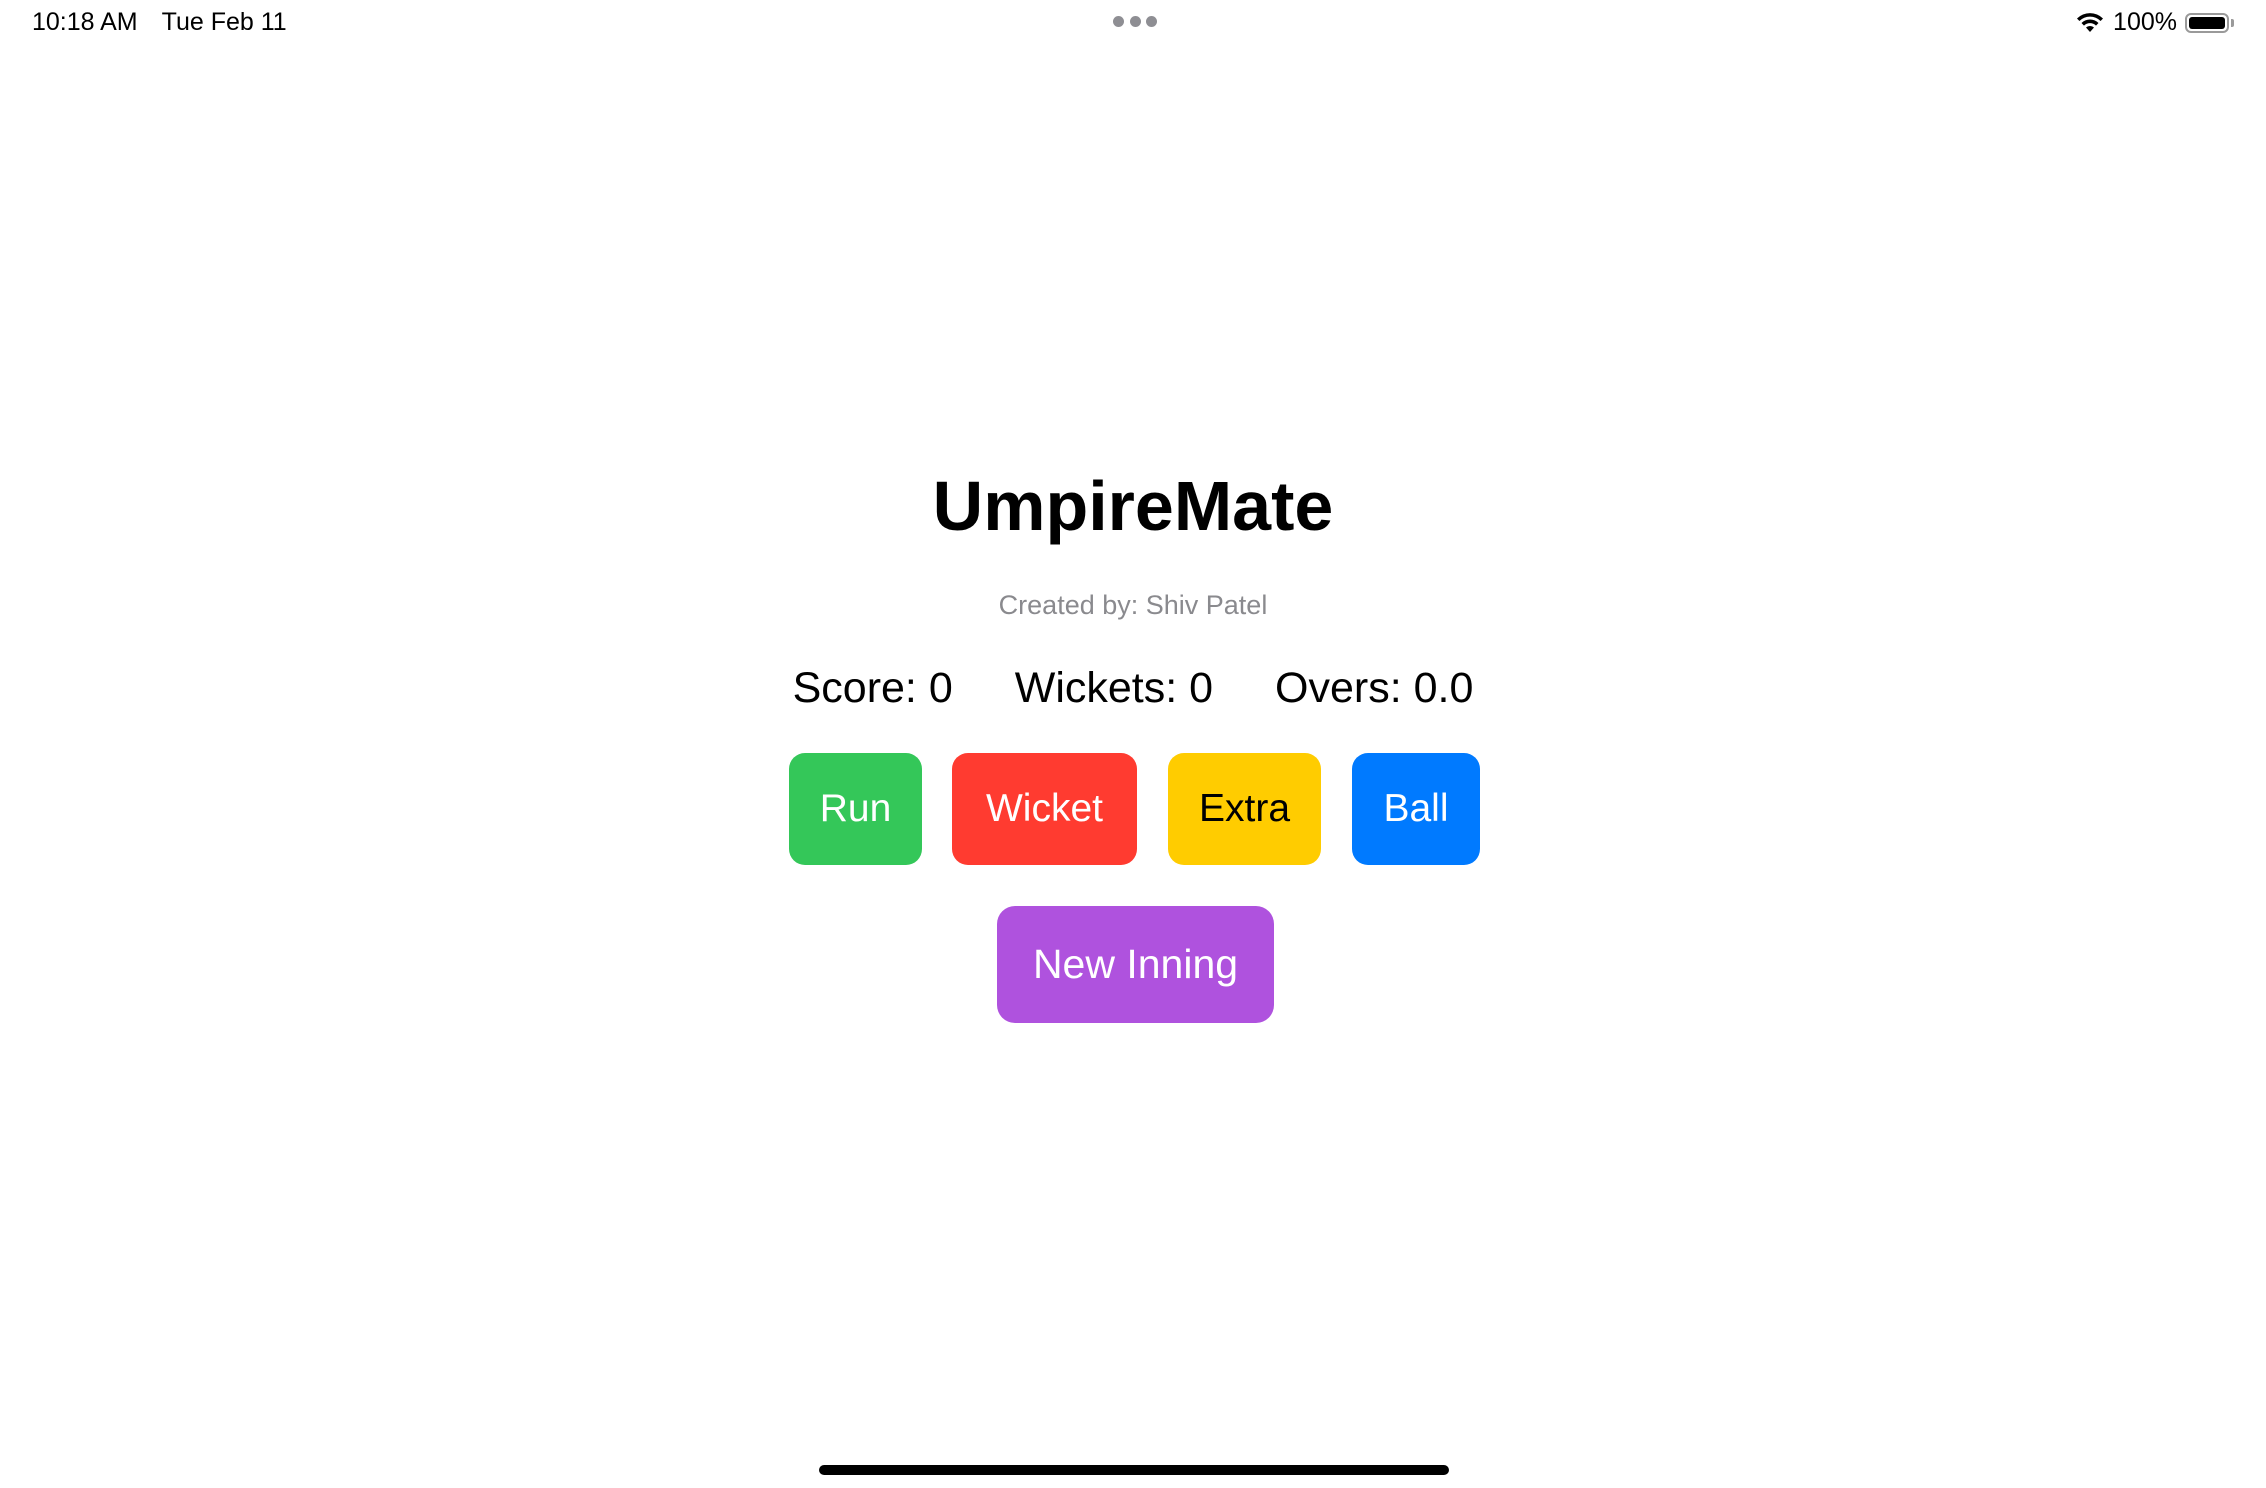  Describe the element at coordinates (1133, 605) in the screenshot. I see `app-subtitle: Created by: Shiv Patel` at that location.